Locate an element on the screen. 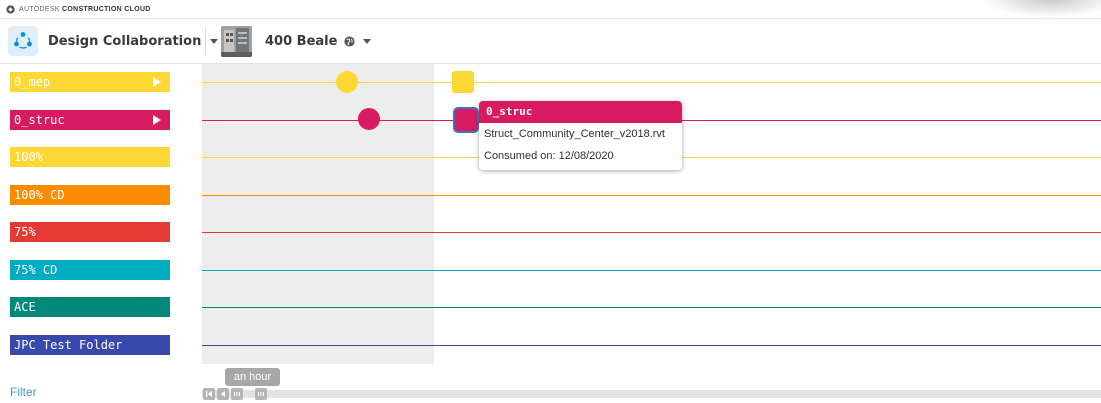 The height and width of the screenshot is (403, 1101). package-marker-square is located at coordinates (463, 82).